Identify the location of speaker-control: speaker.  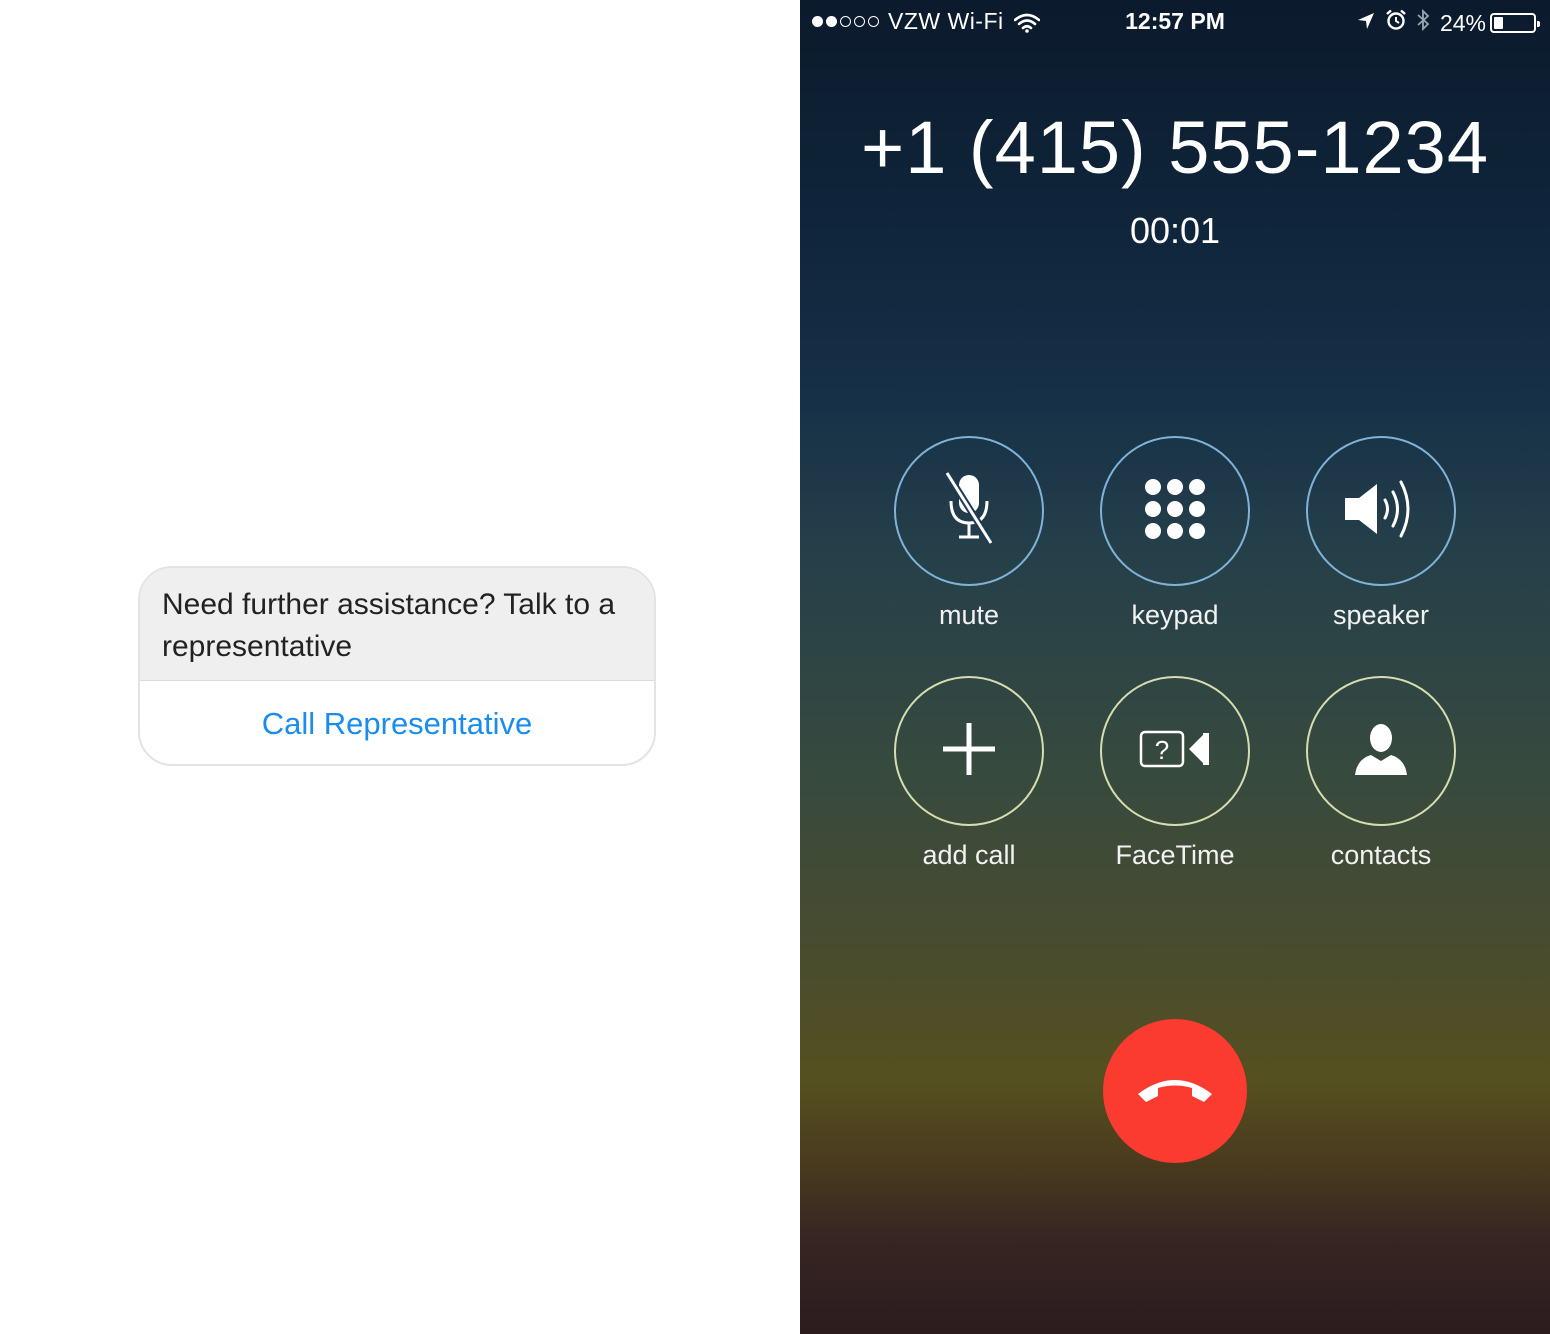
(1381, 533).